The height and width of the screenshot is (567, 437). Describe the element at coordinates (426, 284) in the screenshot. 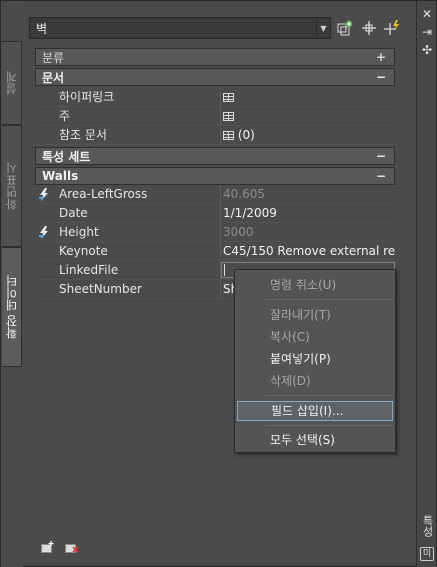

I see `palette-title-bar: ✕ ⇥ ✣ 특성 미` at that location.